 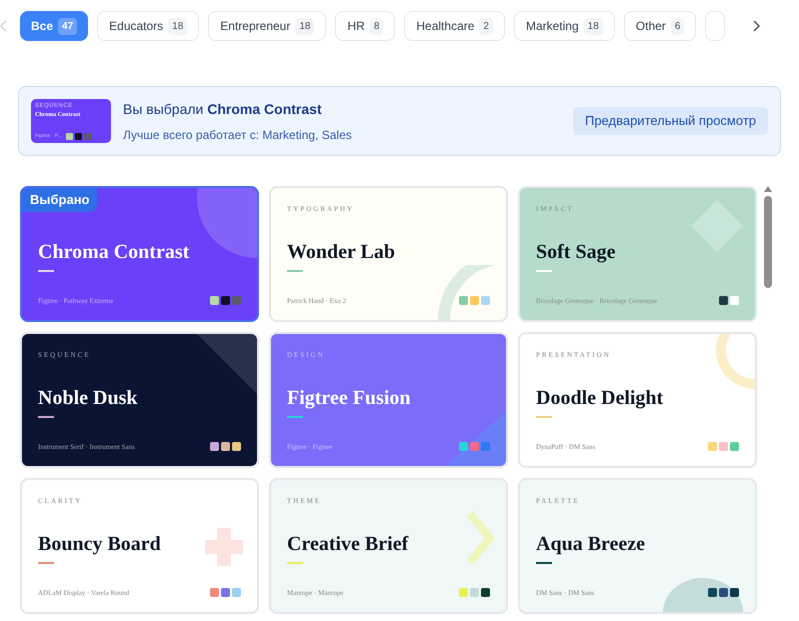 What do you see at coordinates (481, 538) in the screenshot?
I see `chevron-decoration` at bounding box center [481, 538].